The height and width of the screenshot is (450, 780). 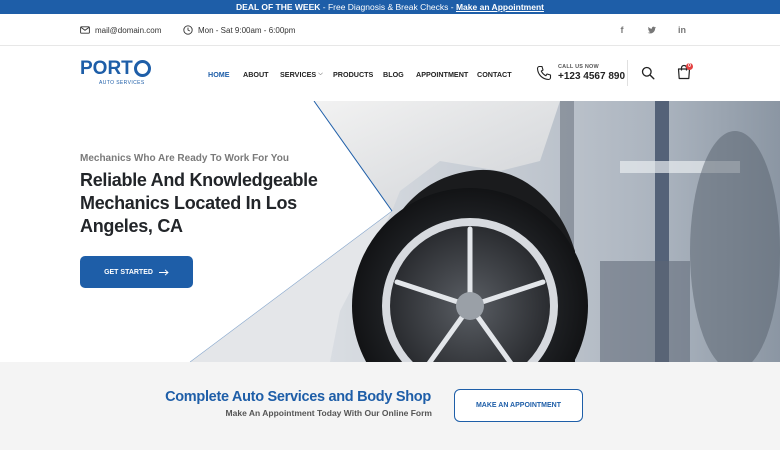 I want to click on phone-icon, so click(x=544, y=73).